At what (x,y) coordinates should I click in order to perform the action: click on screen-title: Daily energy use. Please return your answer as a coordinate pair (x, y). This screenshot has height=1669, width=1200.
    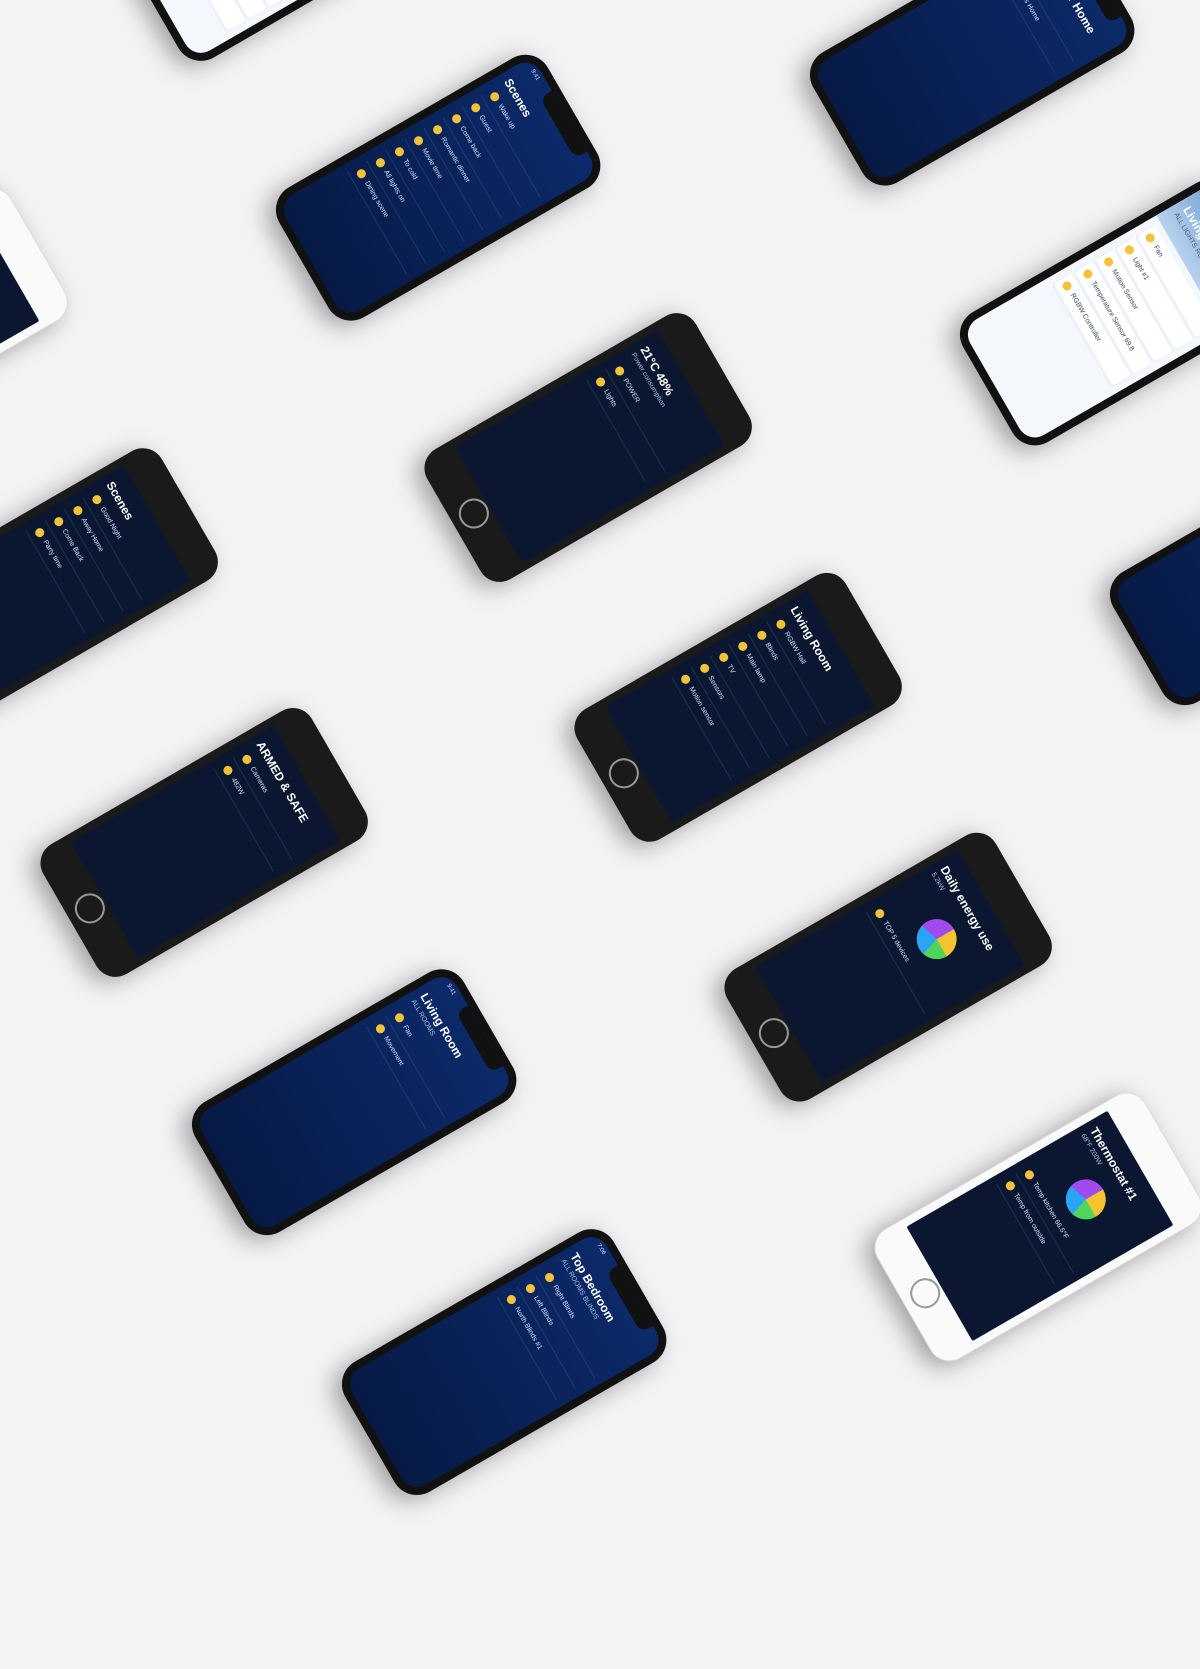
    Looking at the image, I should click on (967, 908).